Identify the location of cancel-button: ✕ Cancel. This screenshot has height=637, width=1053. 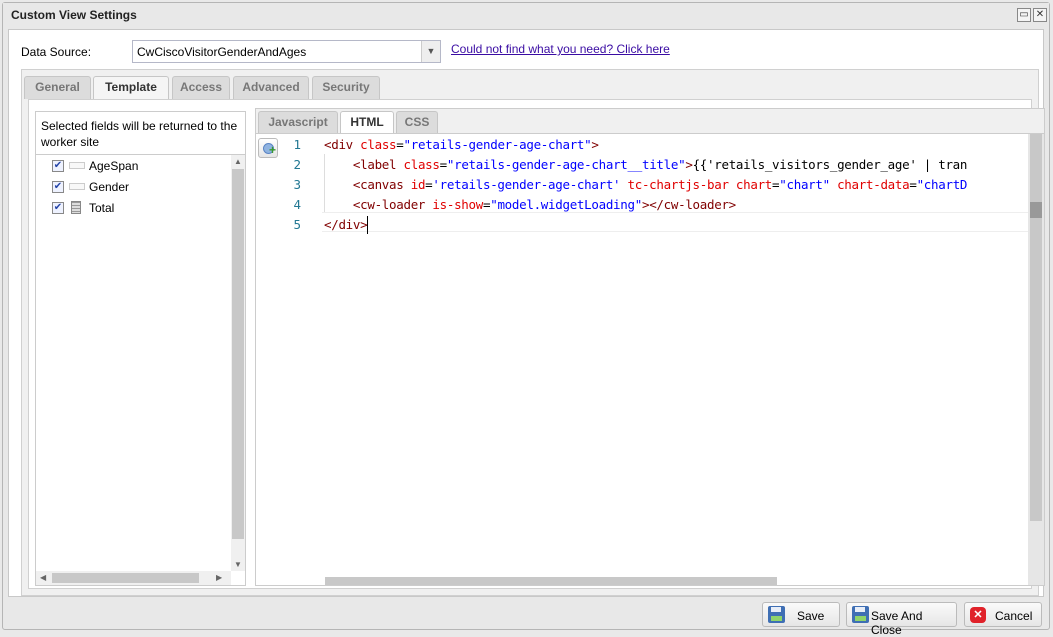
(1003, 614).